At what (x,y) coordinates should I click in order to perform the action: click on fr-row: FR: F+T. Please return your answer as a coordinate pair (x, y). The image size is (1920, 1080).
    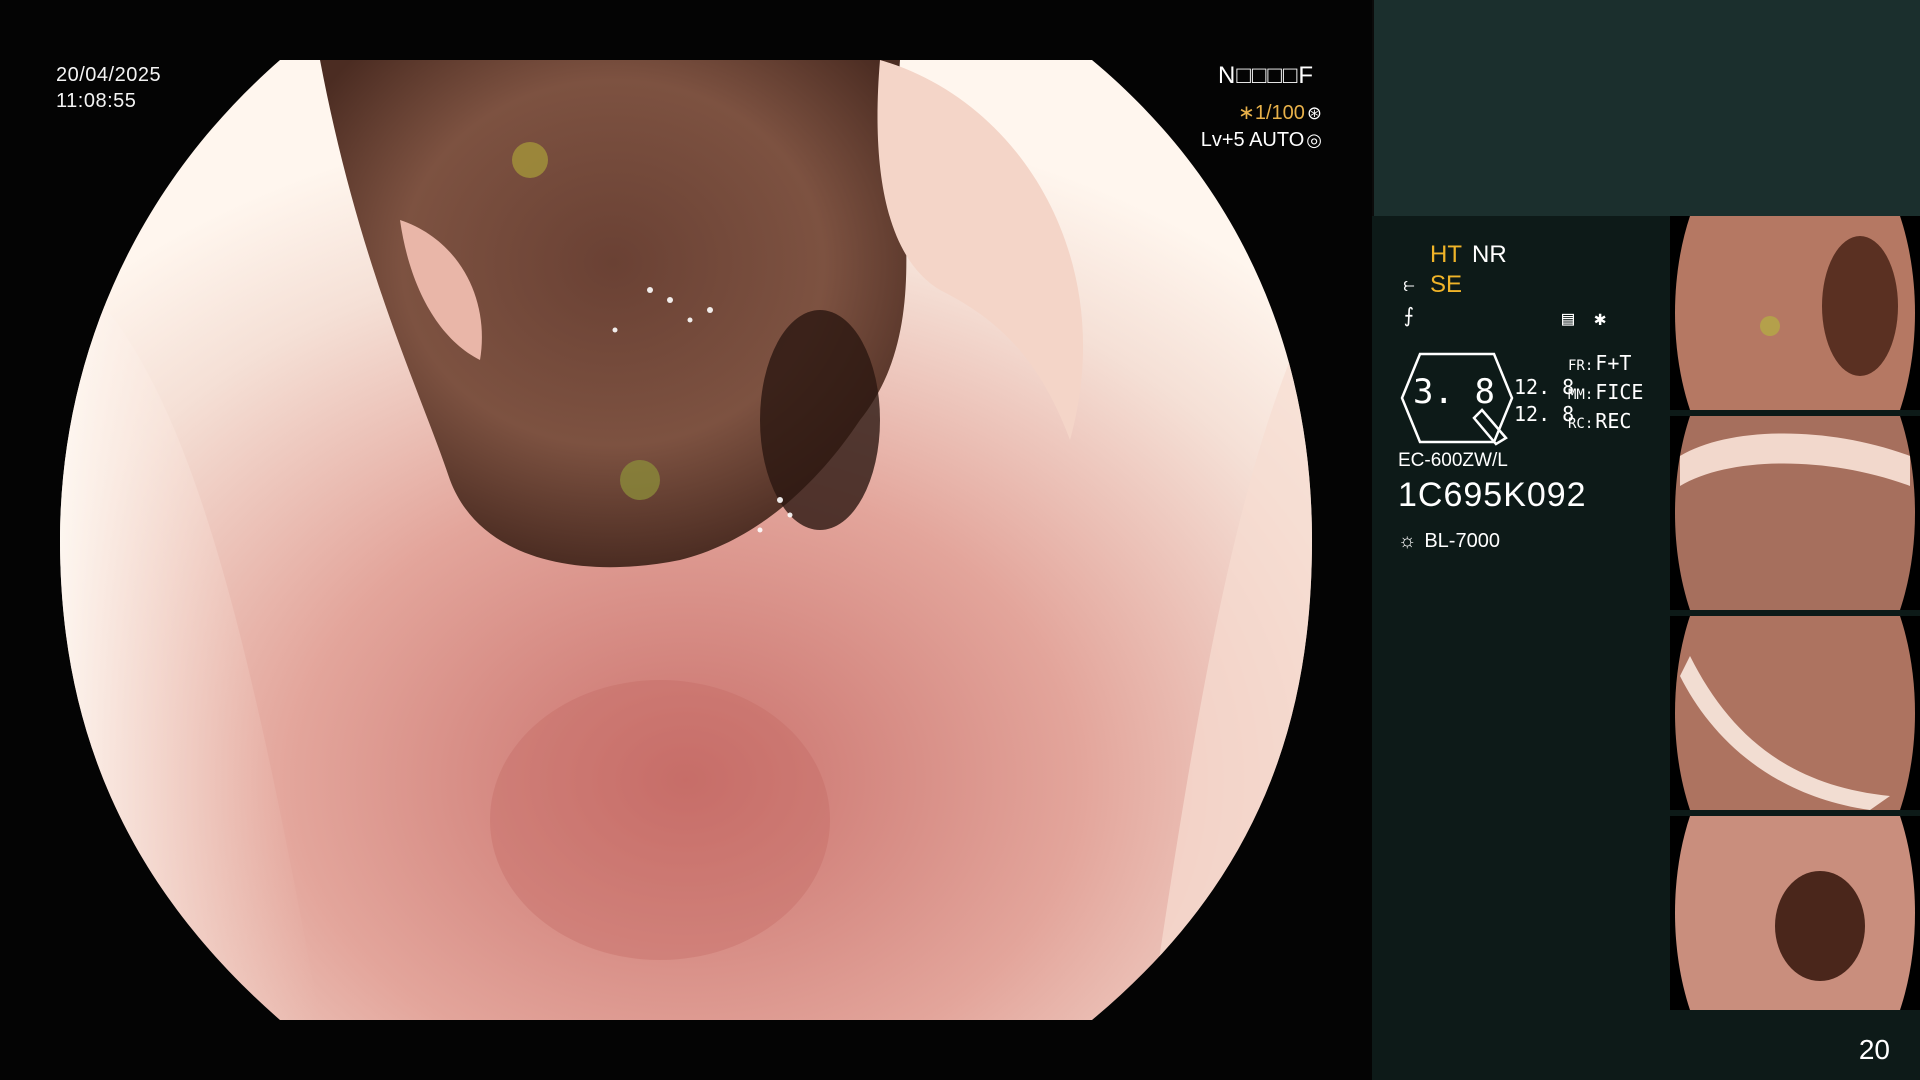
    Looking at the image, I should click on (1605, 364).